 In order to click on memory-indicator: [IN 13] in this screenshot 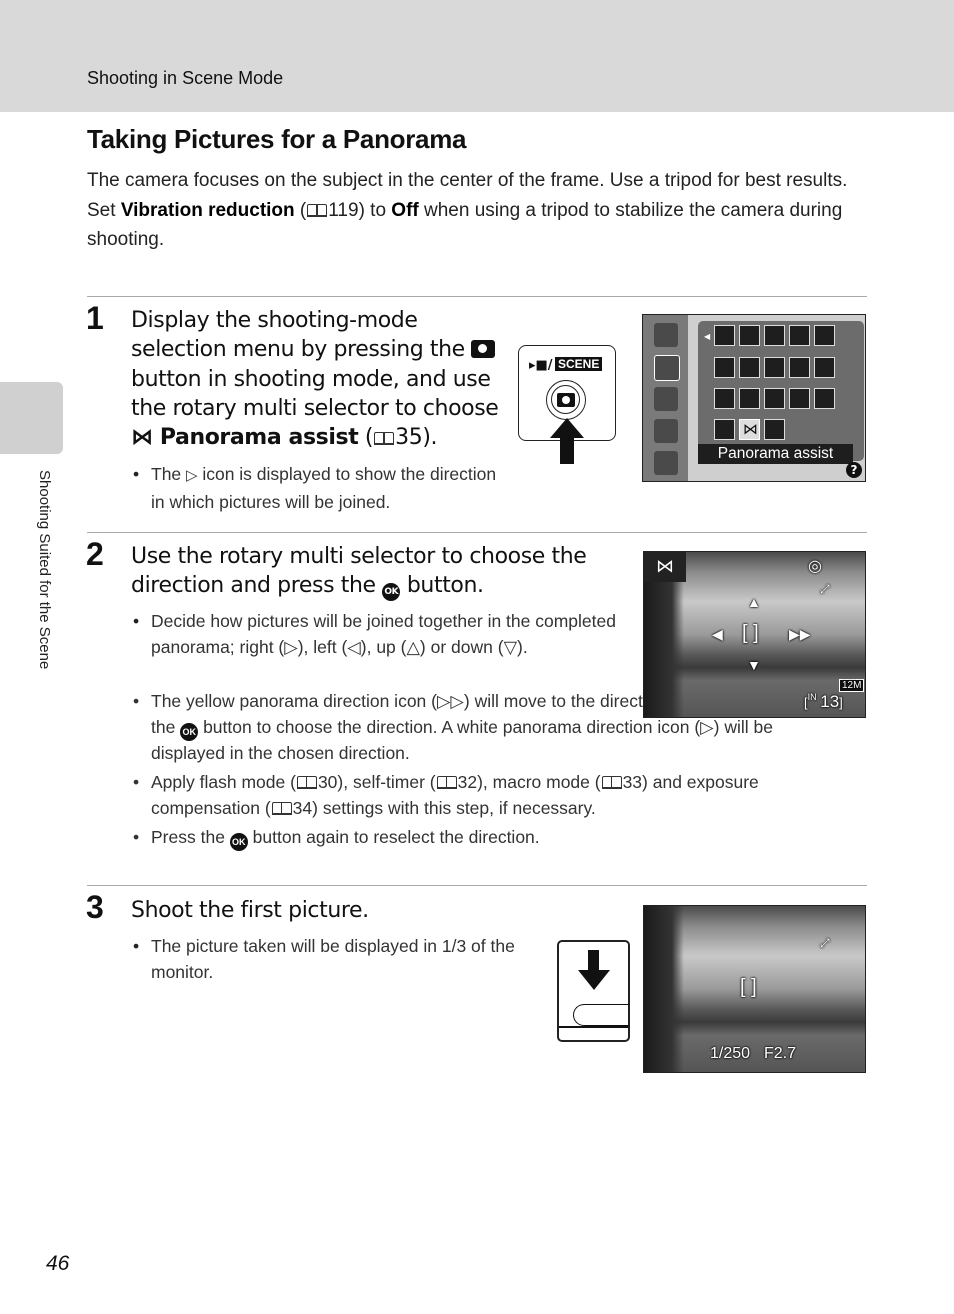, I will do `click(823, 701)`.